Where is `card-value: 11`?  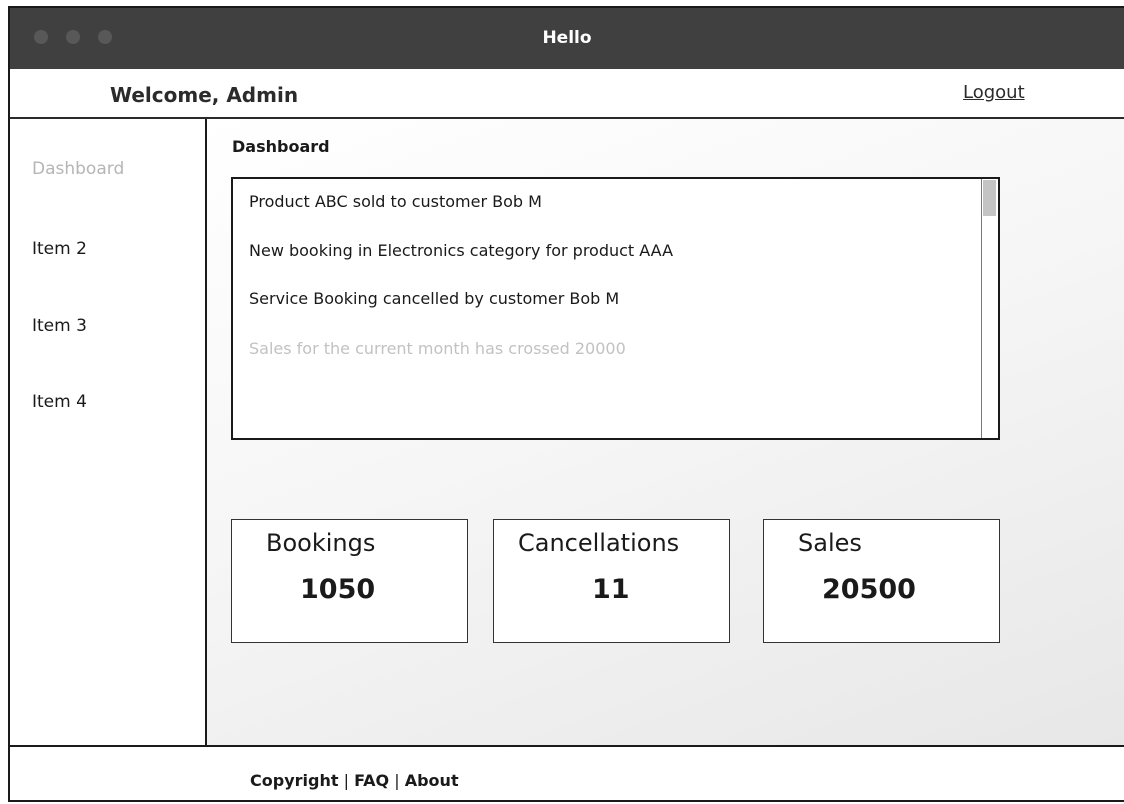
card-value: 11 is located at coordinates (611, 589).